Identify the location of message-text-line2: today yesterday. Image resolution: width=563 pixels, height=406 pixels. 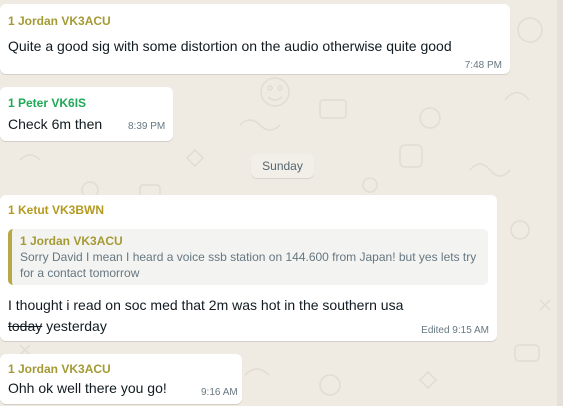
(57, 326).